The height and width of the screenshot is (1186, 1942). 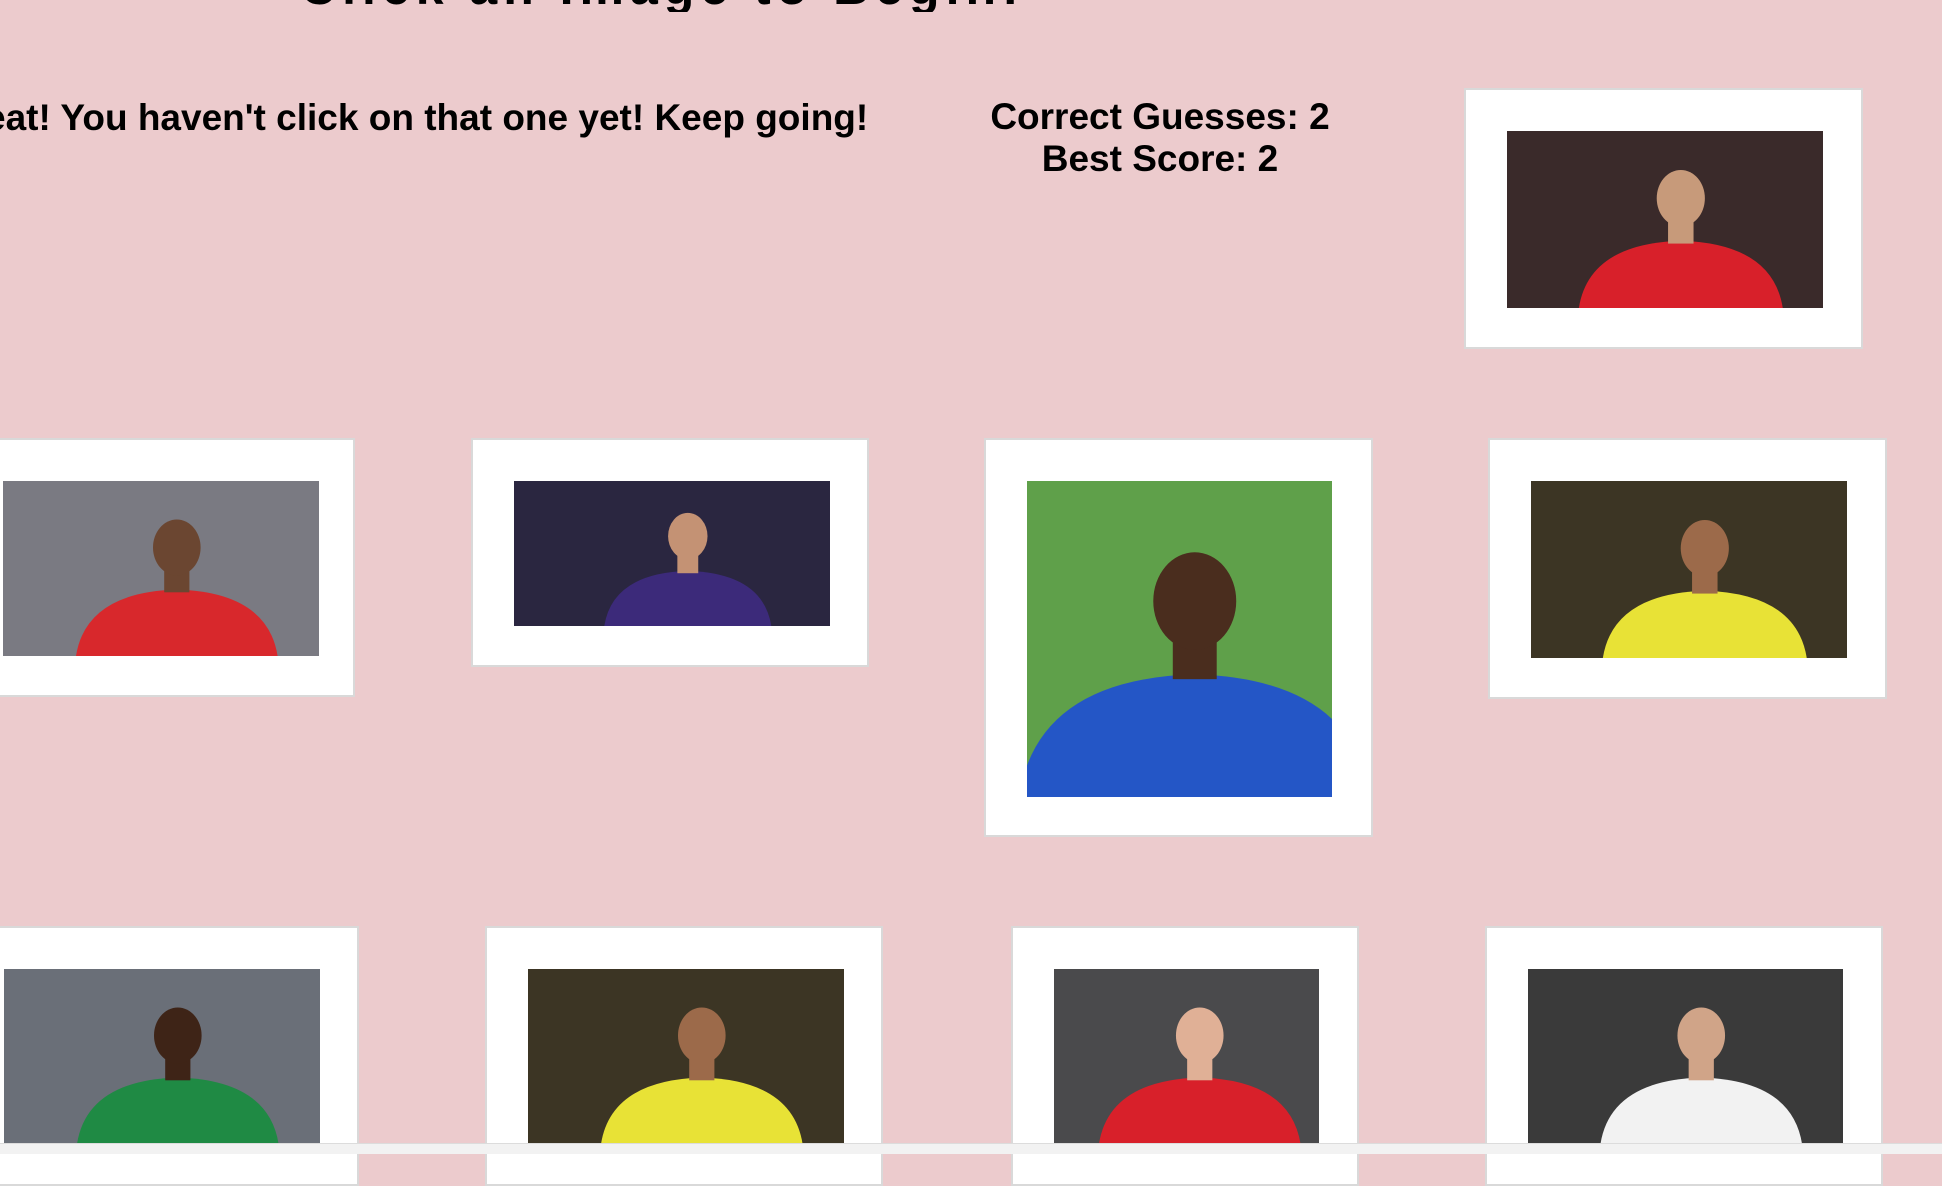 I want to click on correct-guesses: Correct Guesses: 2, so click(x=1160, y=116).